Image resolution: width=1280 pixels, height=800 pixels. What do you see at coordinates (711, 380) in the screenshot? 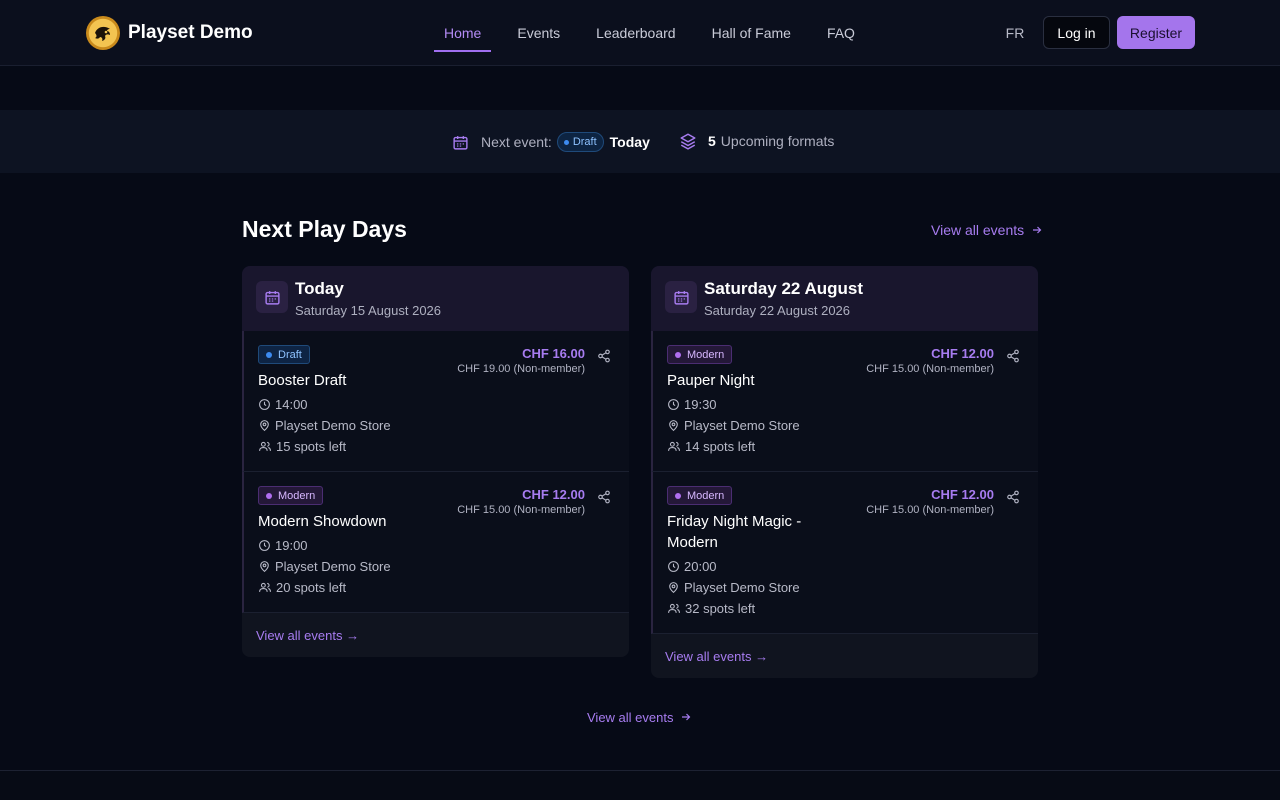
I see `event-name: Pauper Night` at bounding box center [711, 380].